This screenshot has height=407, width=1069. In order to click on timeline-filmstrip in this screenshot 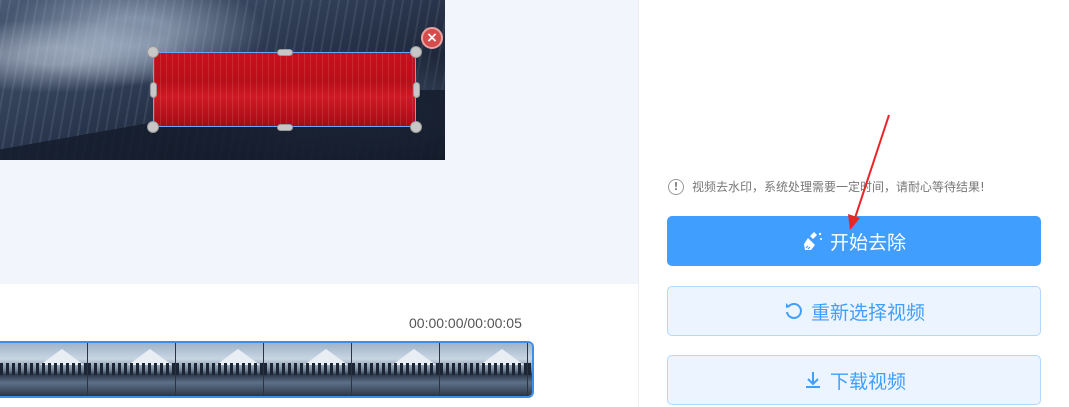, I will do `click(267, 369)`.